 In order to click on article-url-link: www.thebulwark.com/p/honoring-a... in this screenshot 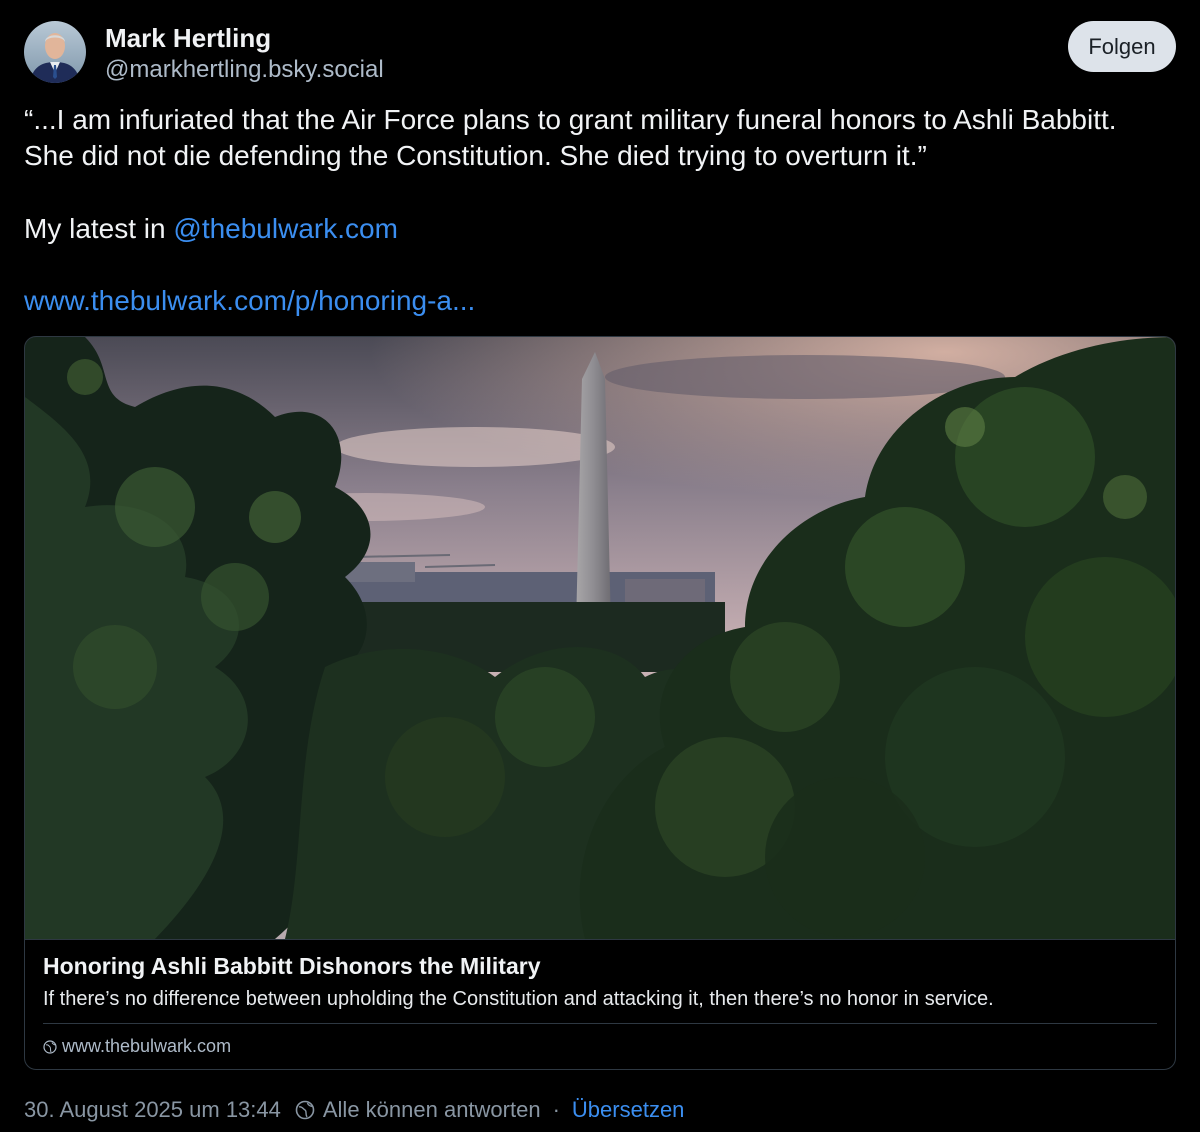, I will do `click(249, 301)`.